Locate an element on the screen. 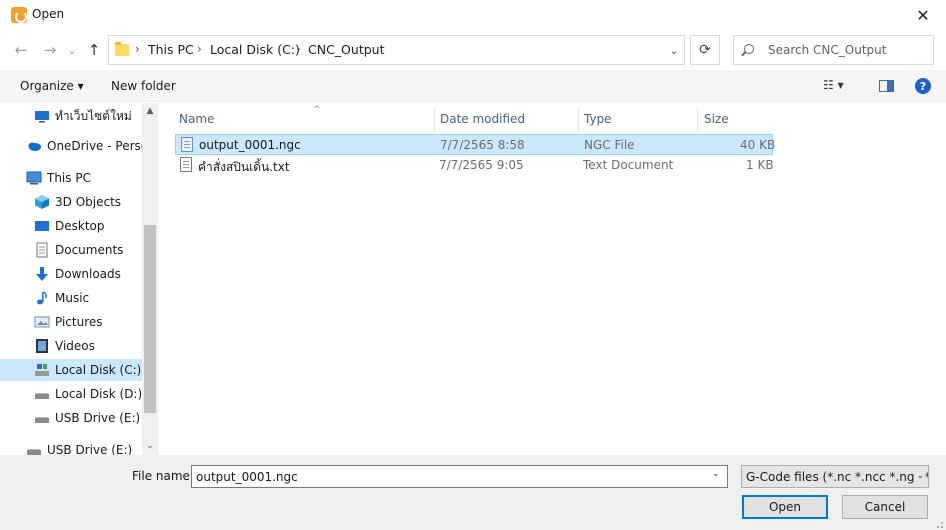 The image size is (946, 530). cancel-button: Cancel is located at coordinates (885, 507).